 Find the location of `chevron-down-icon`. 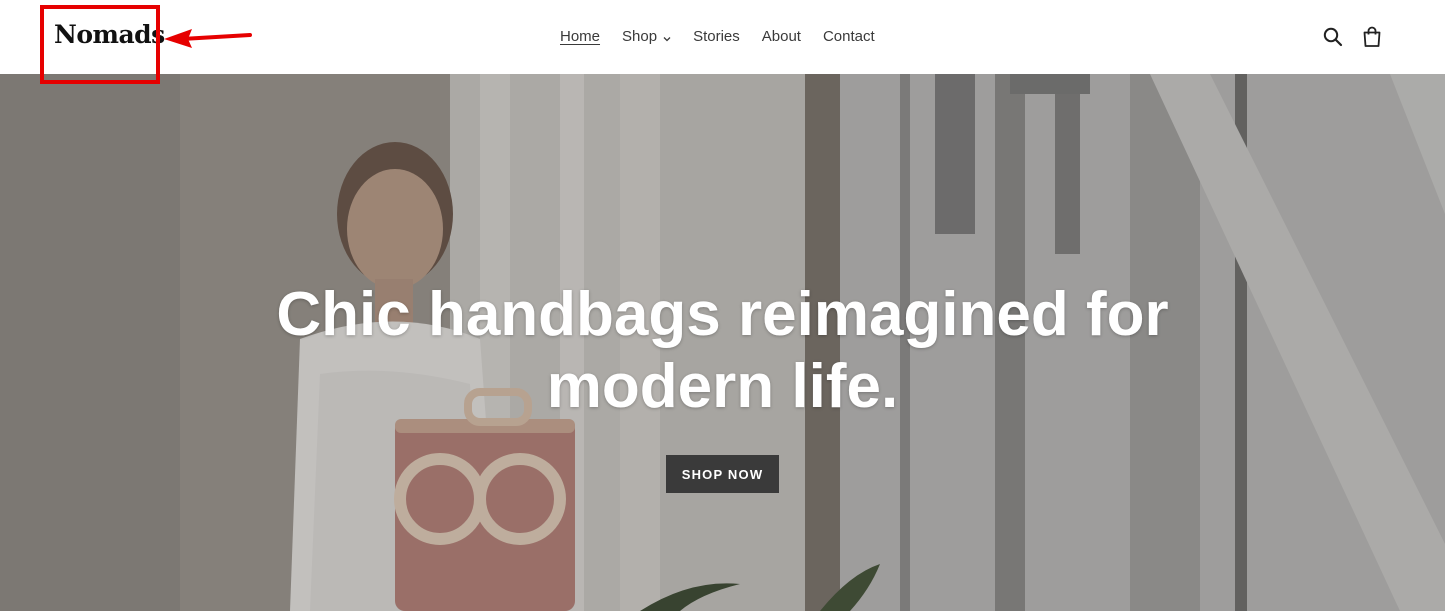

chevron-down-icon is located at coordinates (667, 38).